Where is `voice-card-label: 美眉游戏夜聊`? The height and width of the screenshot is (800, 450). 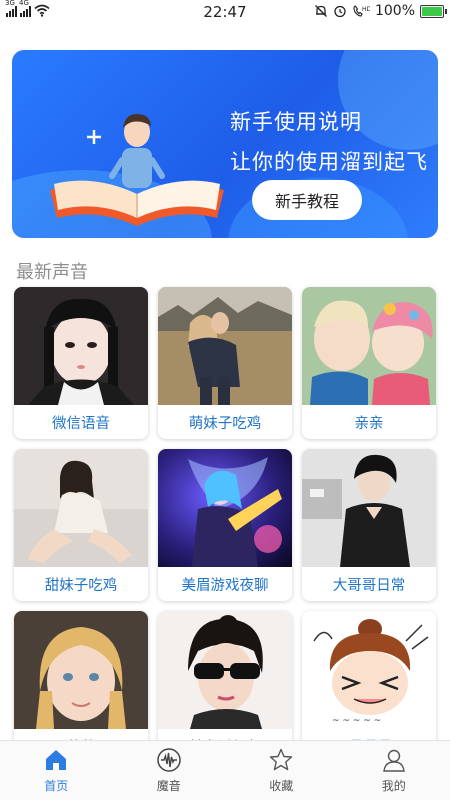
voice-card-label: 美眉游戏夜聊 is located at coordinates (225, 585).